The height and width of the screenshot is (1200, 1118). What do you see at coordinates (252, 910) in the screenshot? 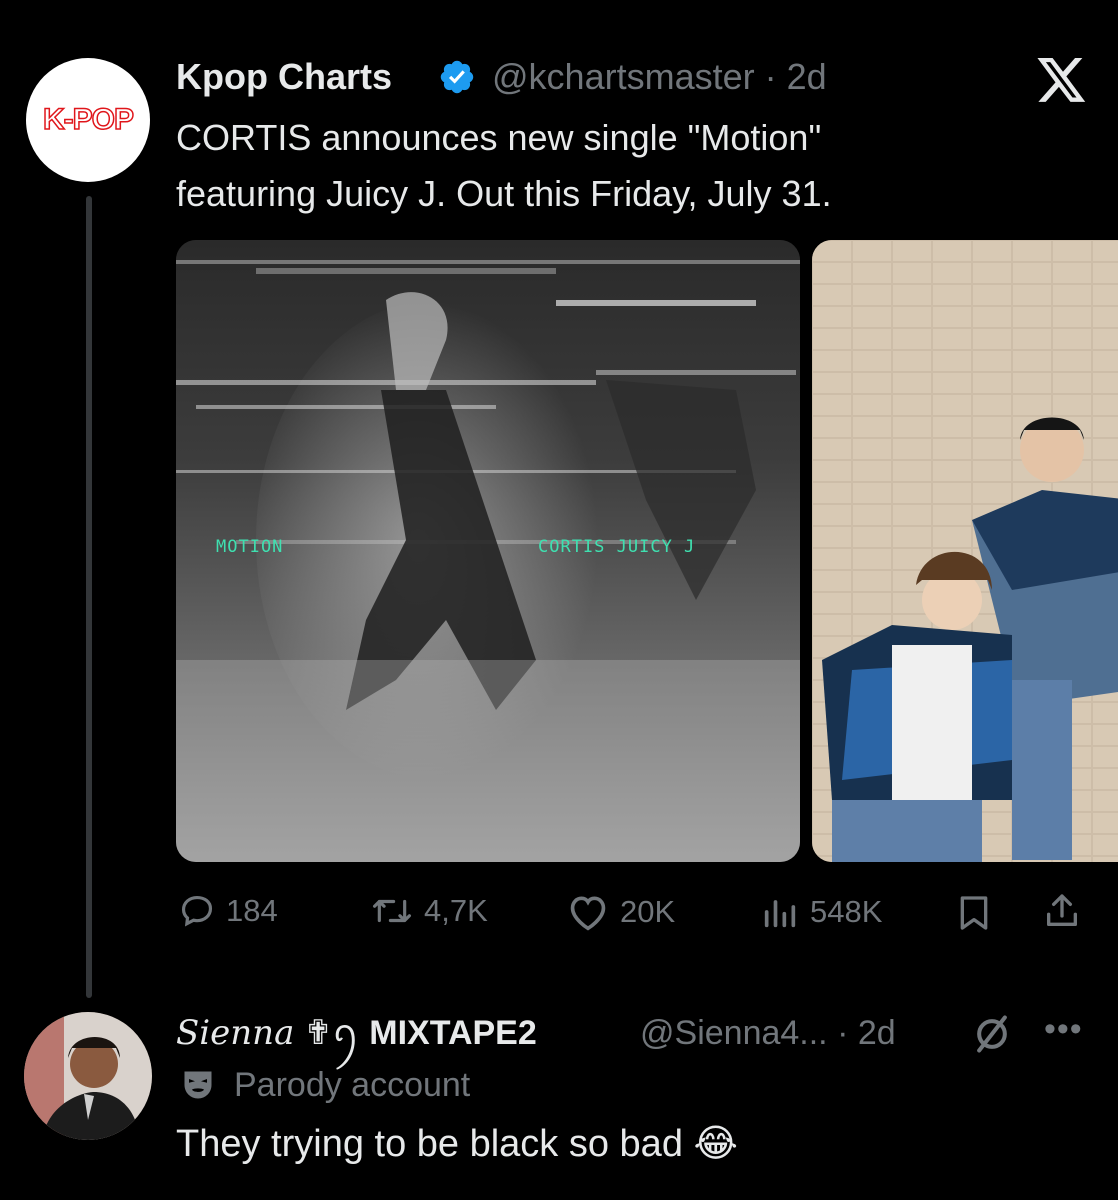
I see `reply-count: 184` at bounding box center [252, 910].